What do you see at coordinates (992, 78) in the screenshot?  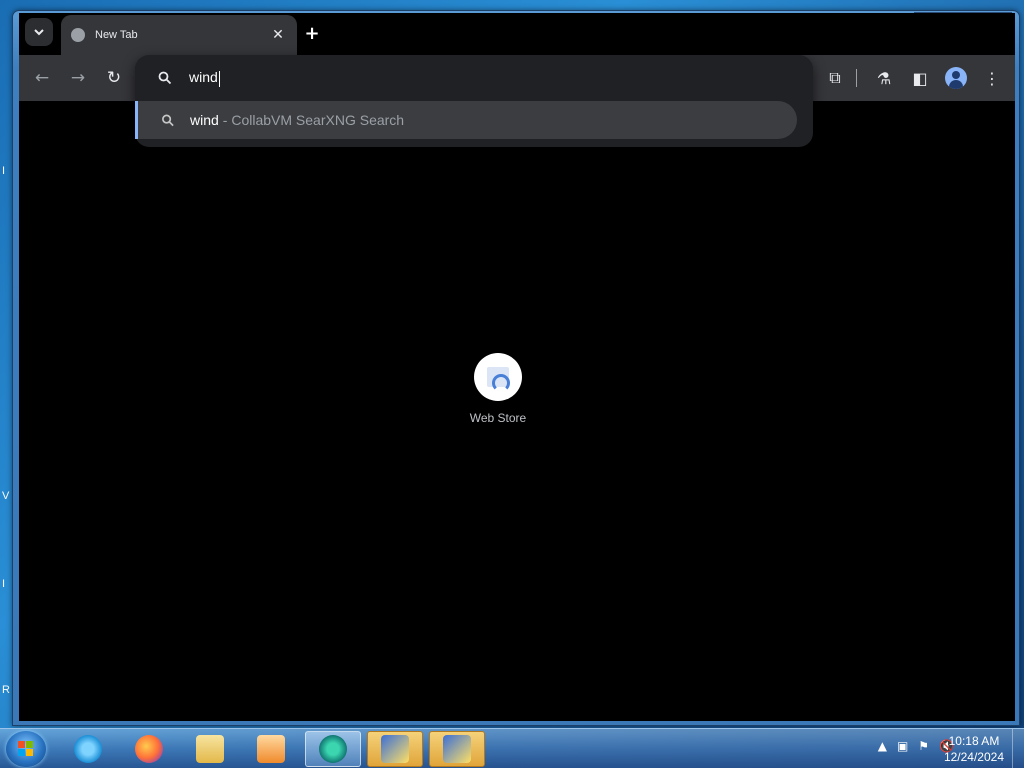 I see `menu-button: ⋮` at bounding box center [992, 78].